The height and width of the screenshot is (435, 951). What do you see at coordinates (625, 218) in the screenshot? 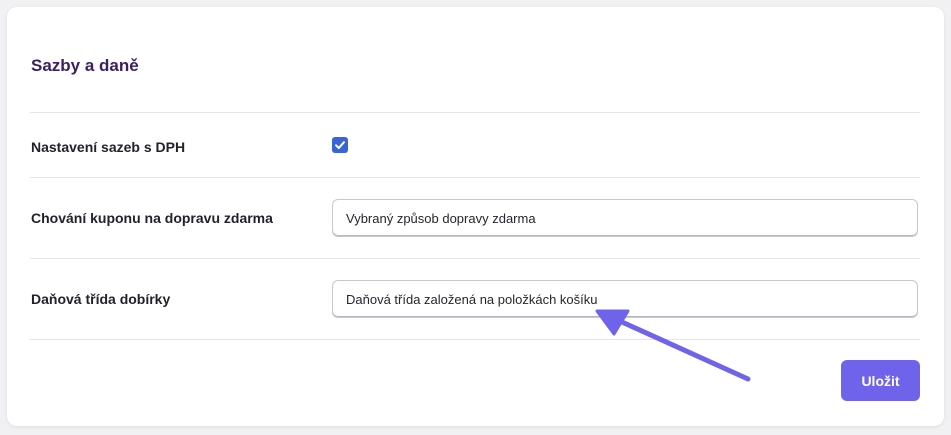
I see `free-shipping-coupon-select: Vybraný způsob dopravy zdarma` at bounding box center [625, 218].